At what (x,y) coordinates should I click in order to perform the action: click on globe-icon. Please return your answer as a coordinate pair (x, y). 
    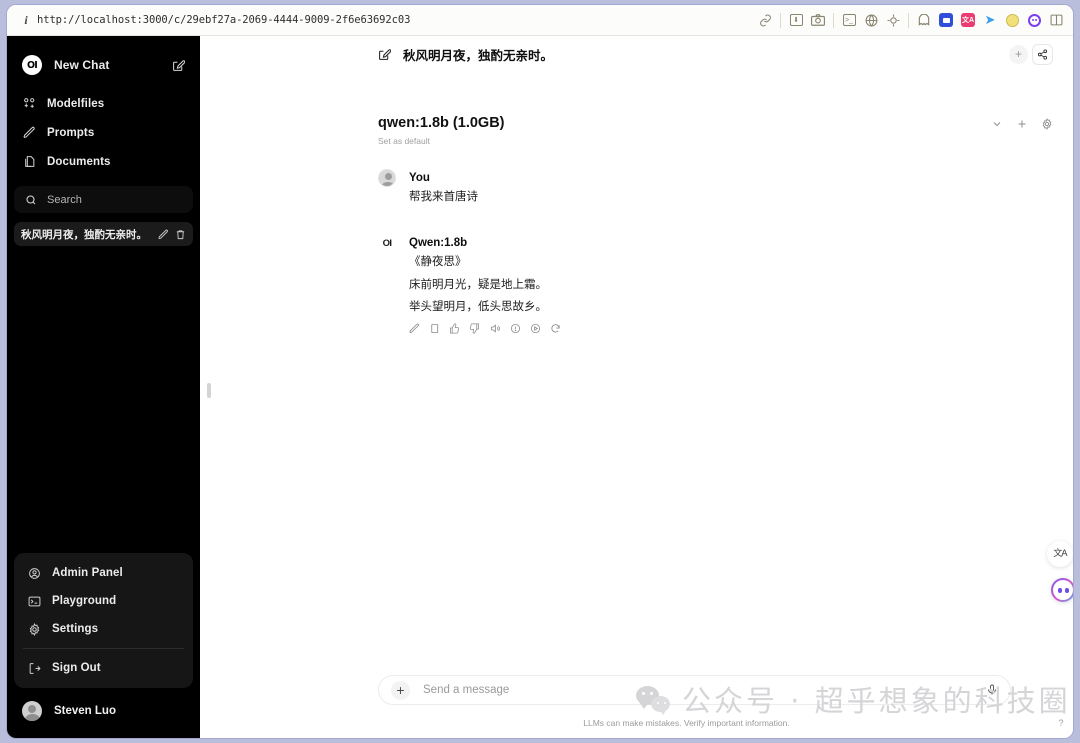
    Looking at the image, I should click on (871, 20).